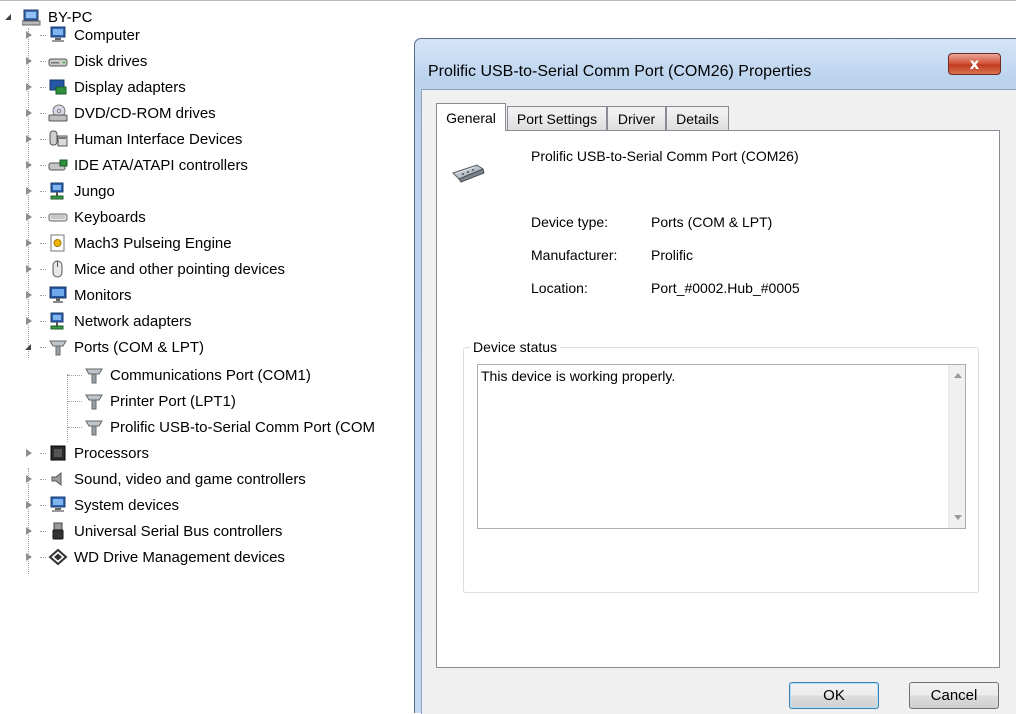 The width and height of the screenshot is (1016, 714). Describe the element at coordinates (158, 139) in the screenshot. I see `tree-item-label: Human Interface Devices` at that location.